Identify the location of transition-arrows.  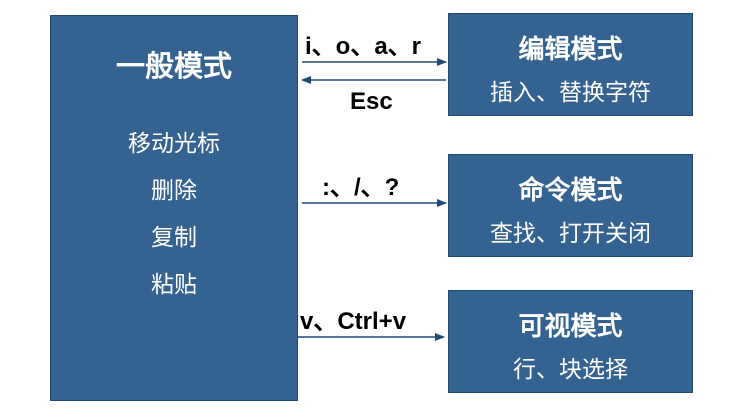
(372, 199).